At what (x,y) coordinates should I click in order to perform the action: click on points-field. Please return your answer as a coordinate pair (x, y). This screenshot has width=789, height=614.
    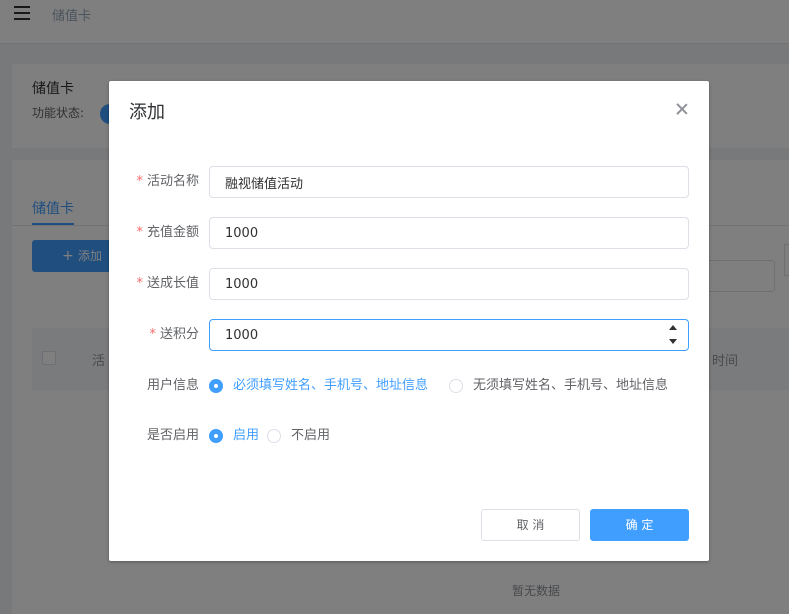
    Looking at the image, I should click on (449, 335).